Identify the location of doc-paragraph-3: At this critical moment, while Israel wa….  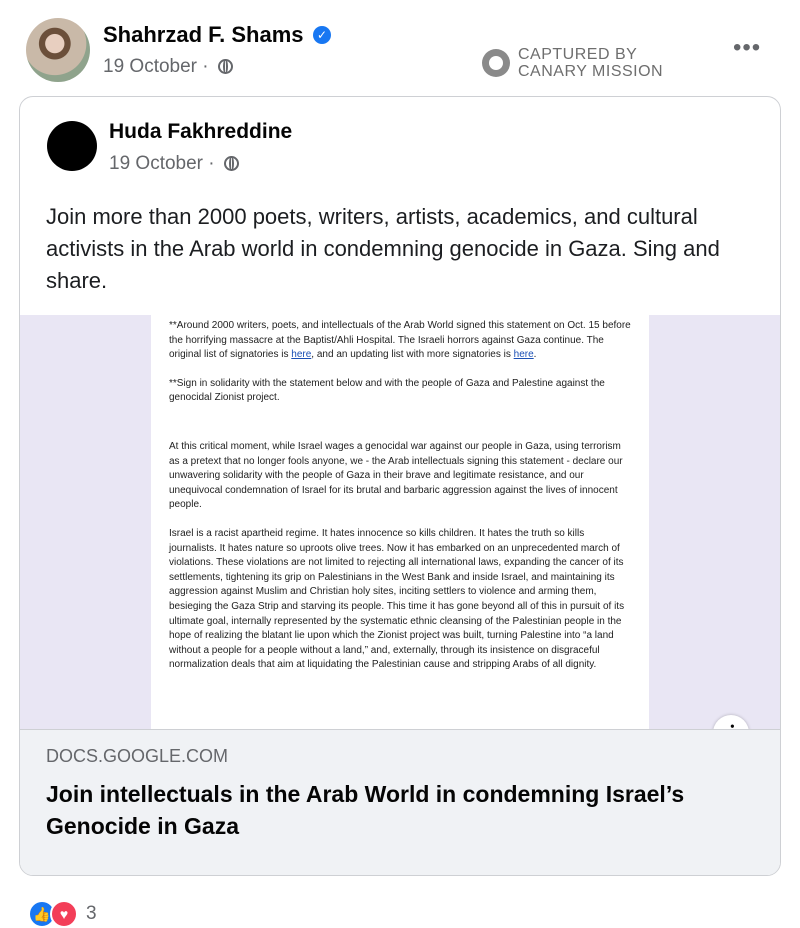
(396, 475).